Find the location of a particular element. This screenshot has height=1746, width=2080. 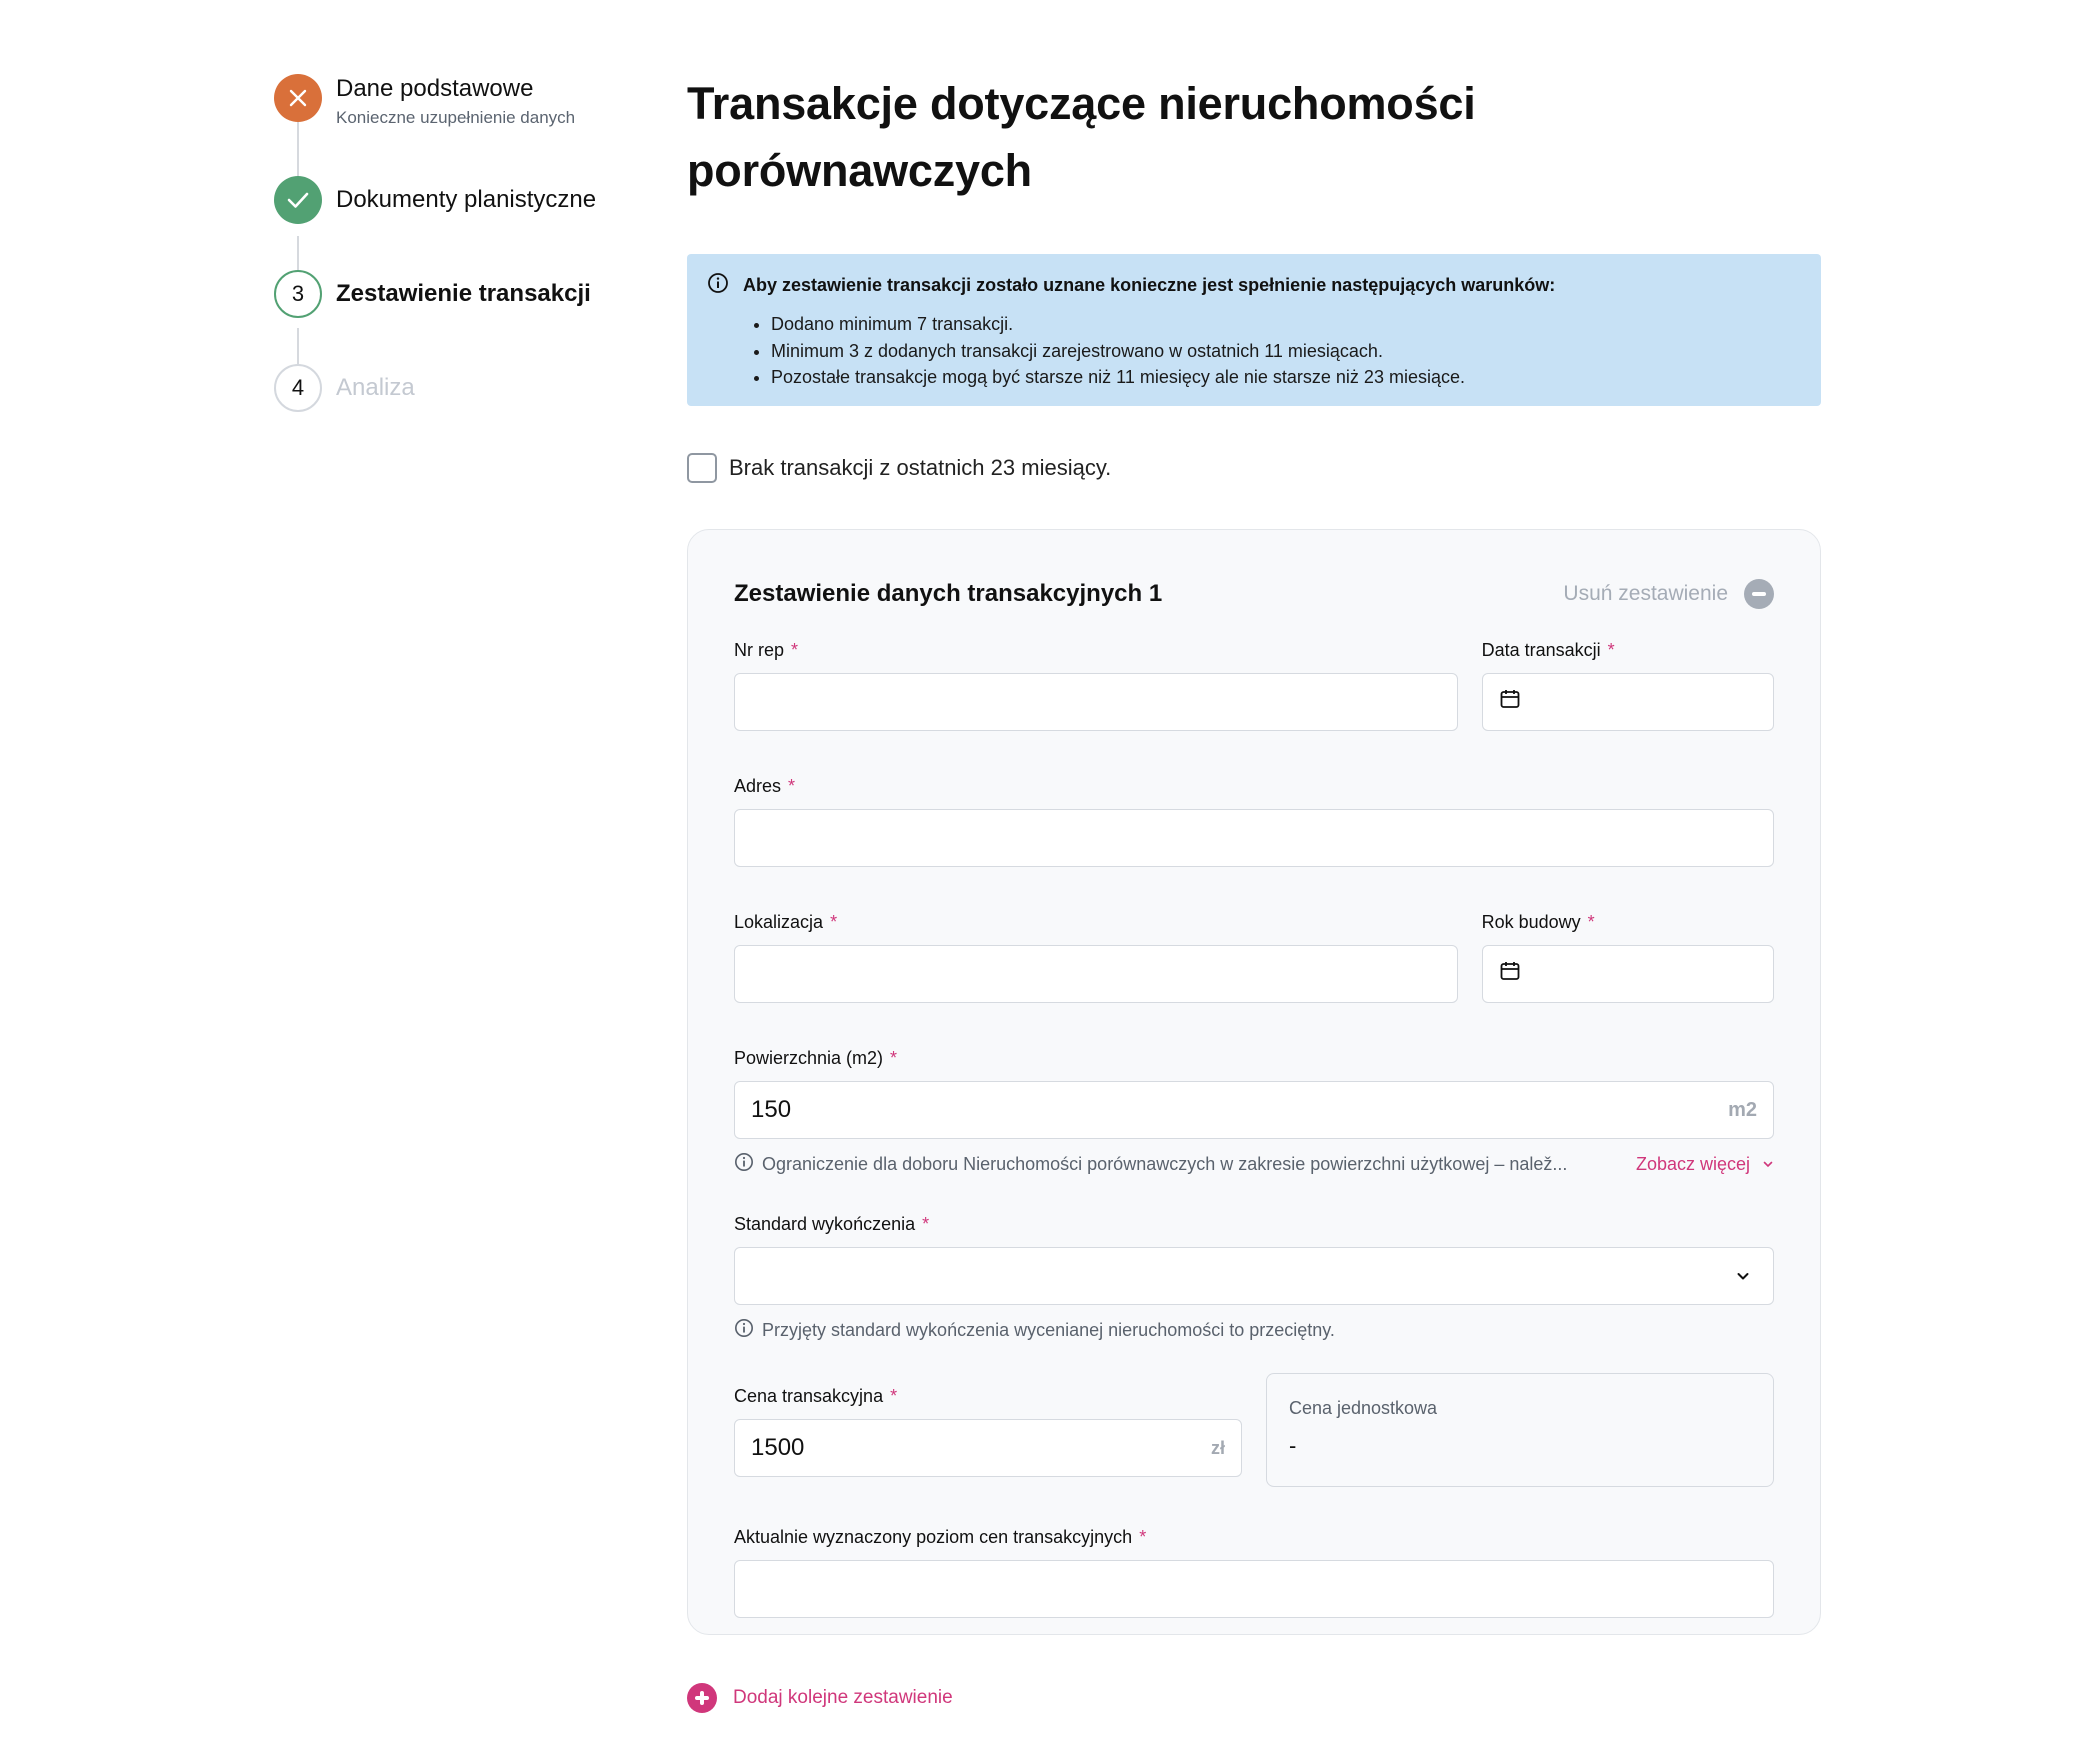

transaction-date-input is located at coordinates (1627, 702).